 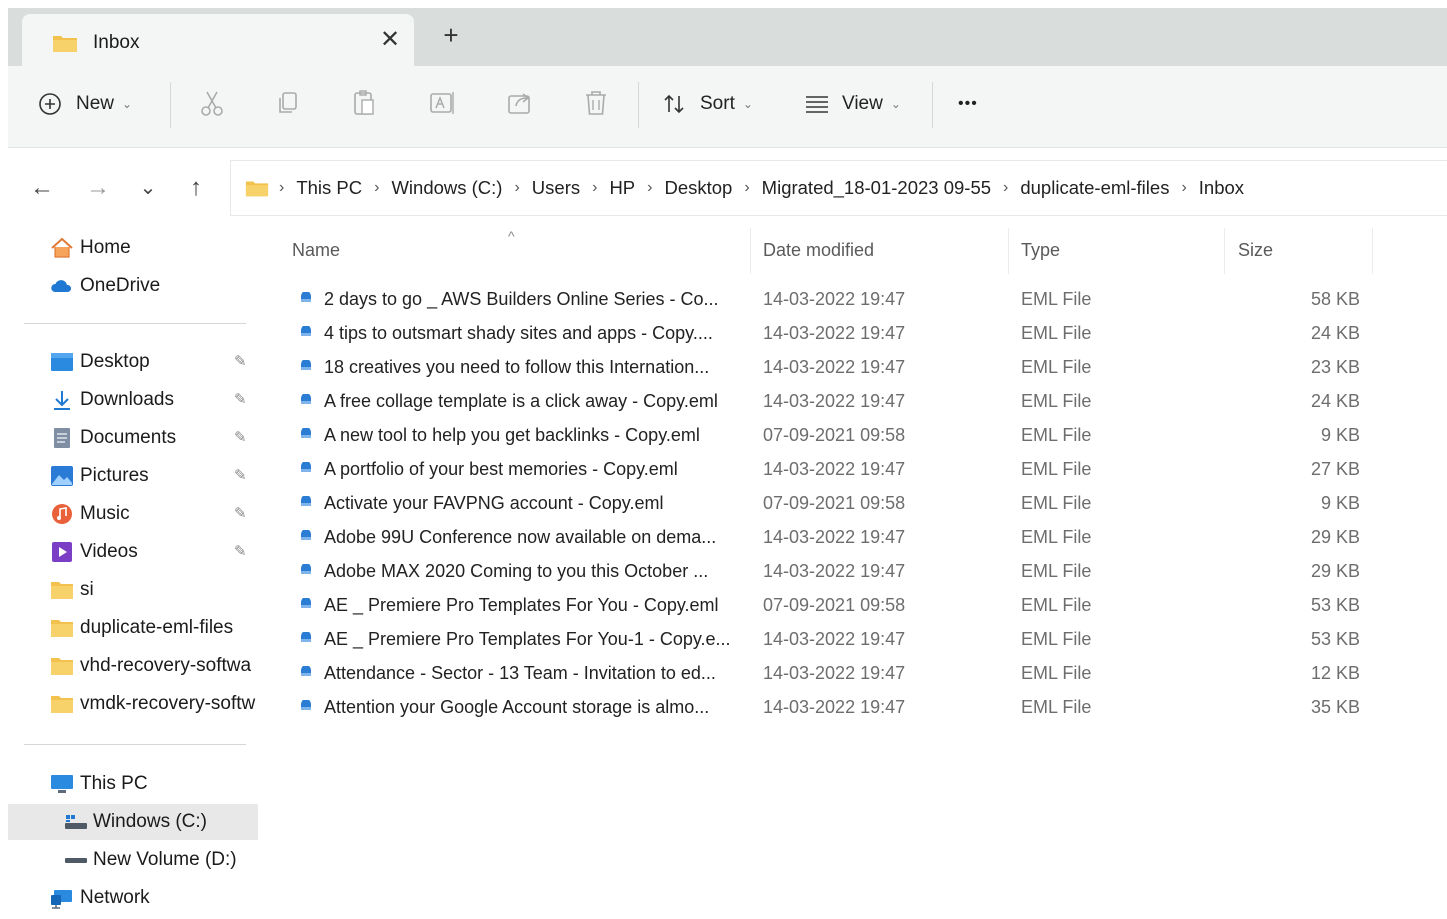 I want to click on breadcrumb-desktop: Desktop, so click(x=698, y=188).